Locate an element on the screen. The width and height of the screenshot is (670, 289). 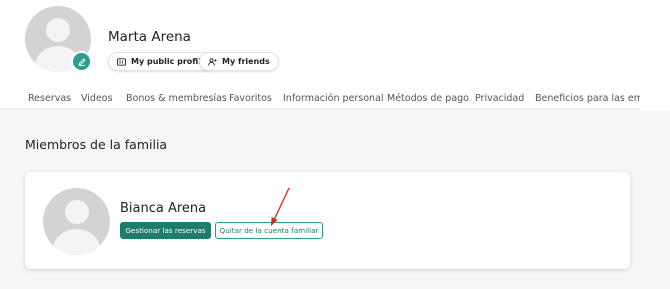
my-friends-label: My friends is located at coordinates (246, 61).